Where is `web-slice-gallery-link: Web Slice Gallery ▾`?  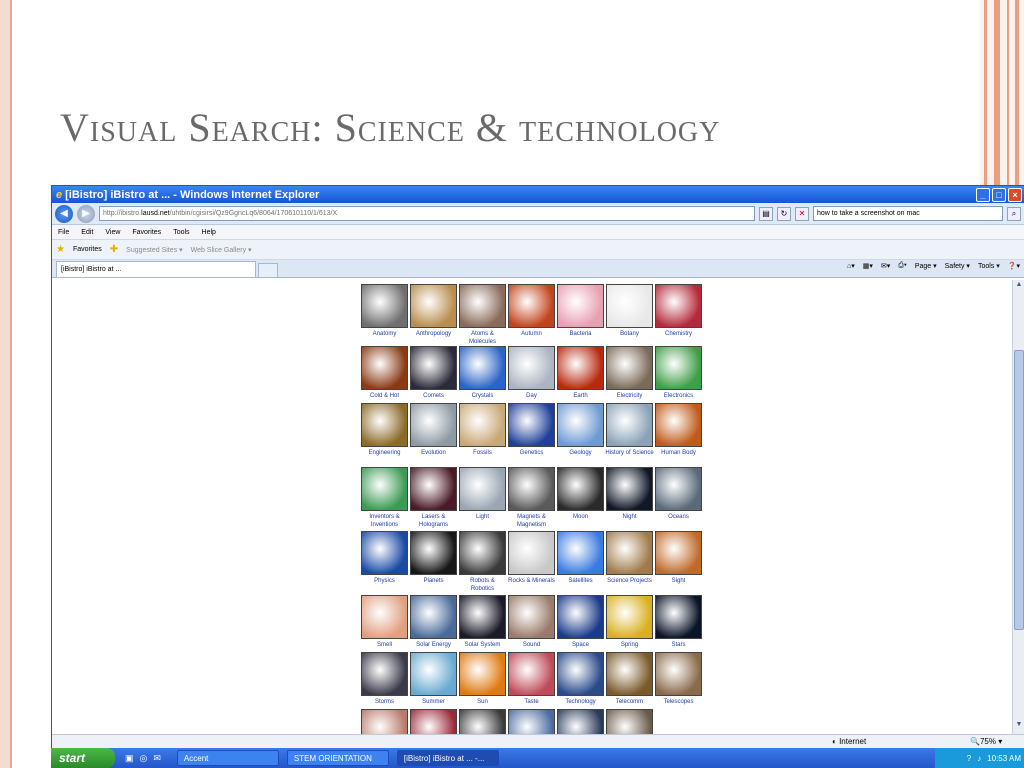
web-slice-gallery-link: Web Slice Gallery ▾ is located at coordinates (221, 250).